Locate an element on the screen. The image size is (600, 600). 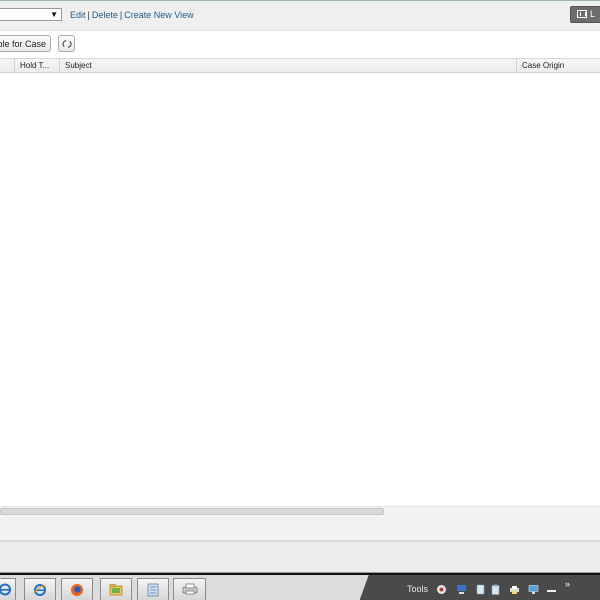
view-links: Edit | Delete | Create New View is located at coordinates (132, 15).